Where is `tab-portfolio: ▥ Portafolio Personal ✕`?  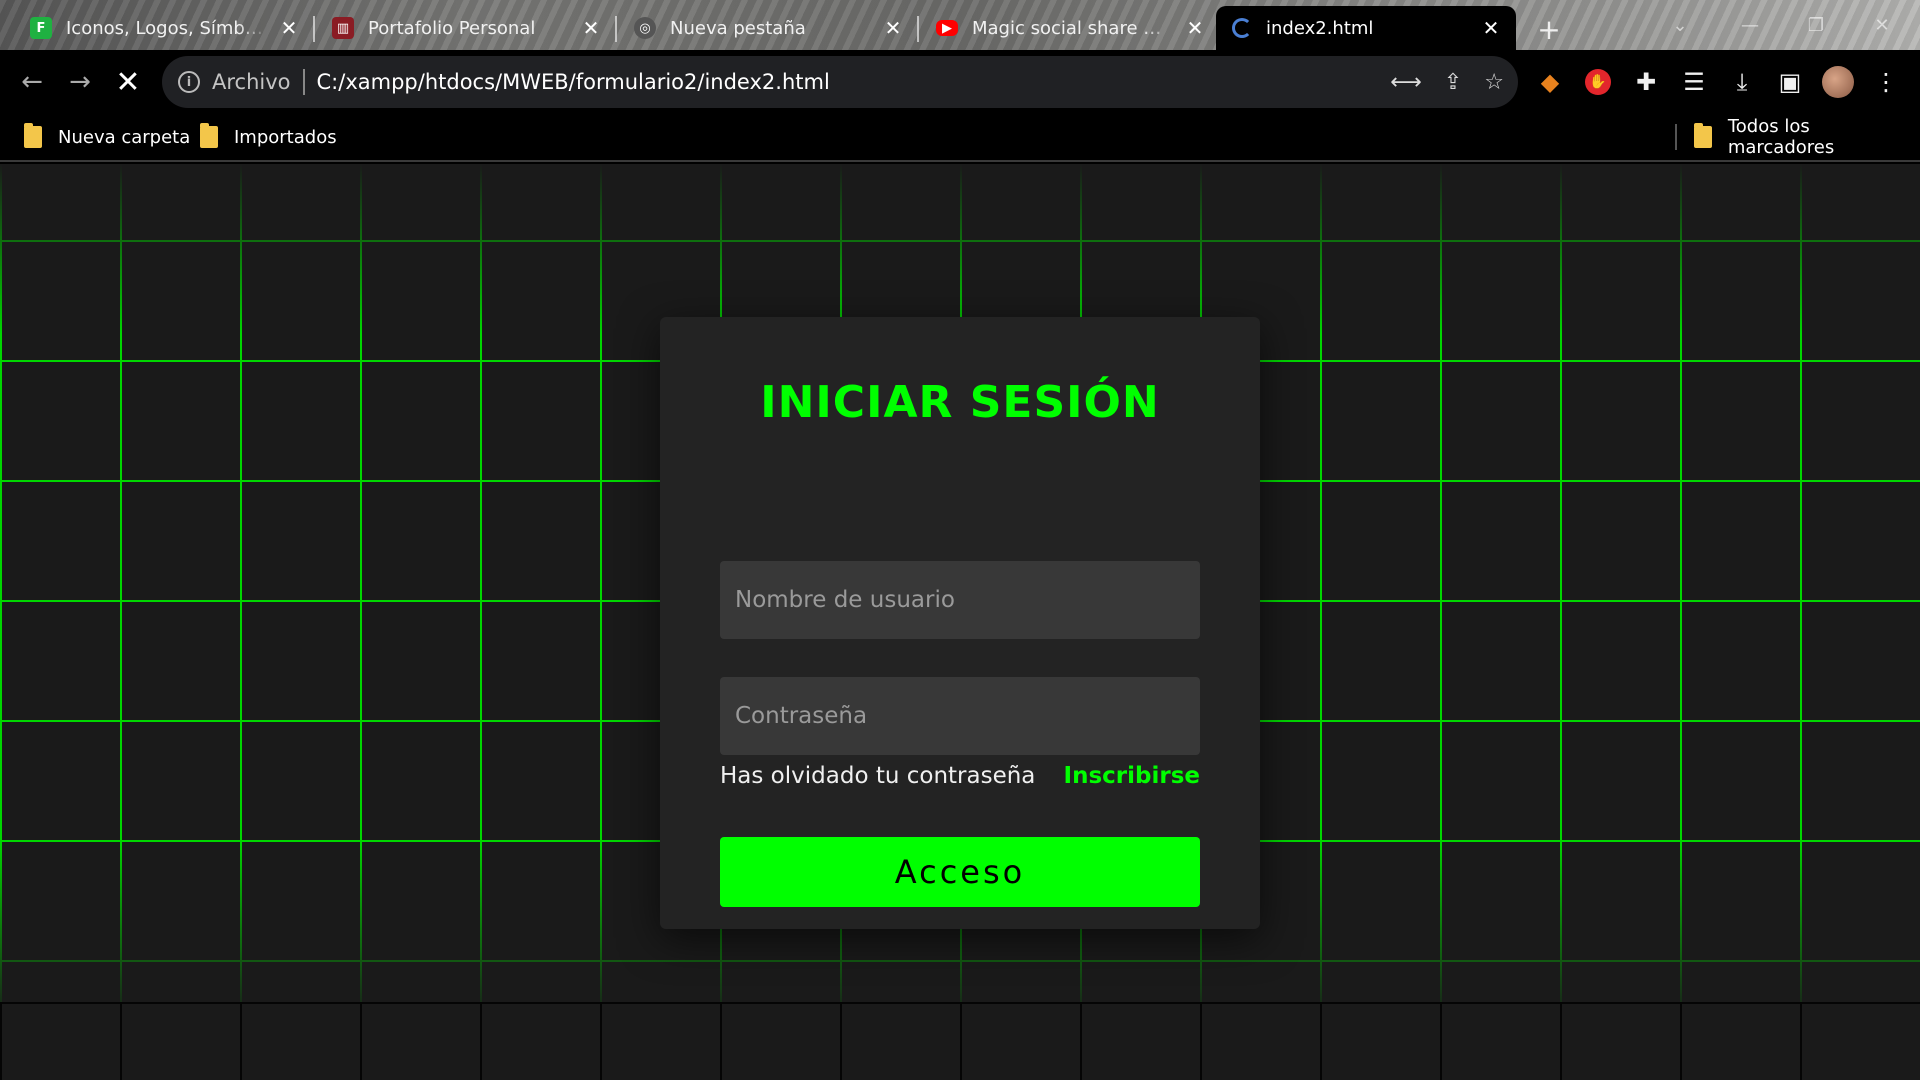
tab-portfolio: ▥ Portafolio Personal ✕ is located at coordinates (466, 28).